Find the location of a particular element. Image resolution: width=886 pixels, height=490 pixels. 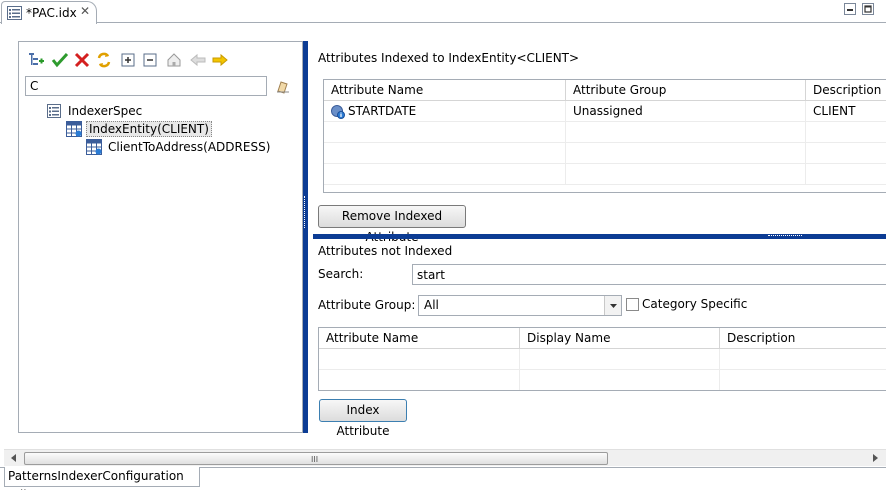

add-child-icon is located at coordinates (36, 60).